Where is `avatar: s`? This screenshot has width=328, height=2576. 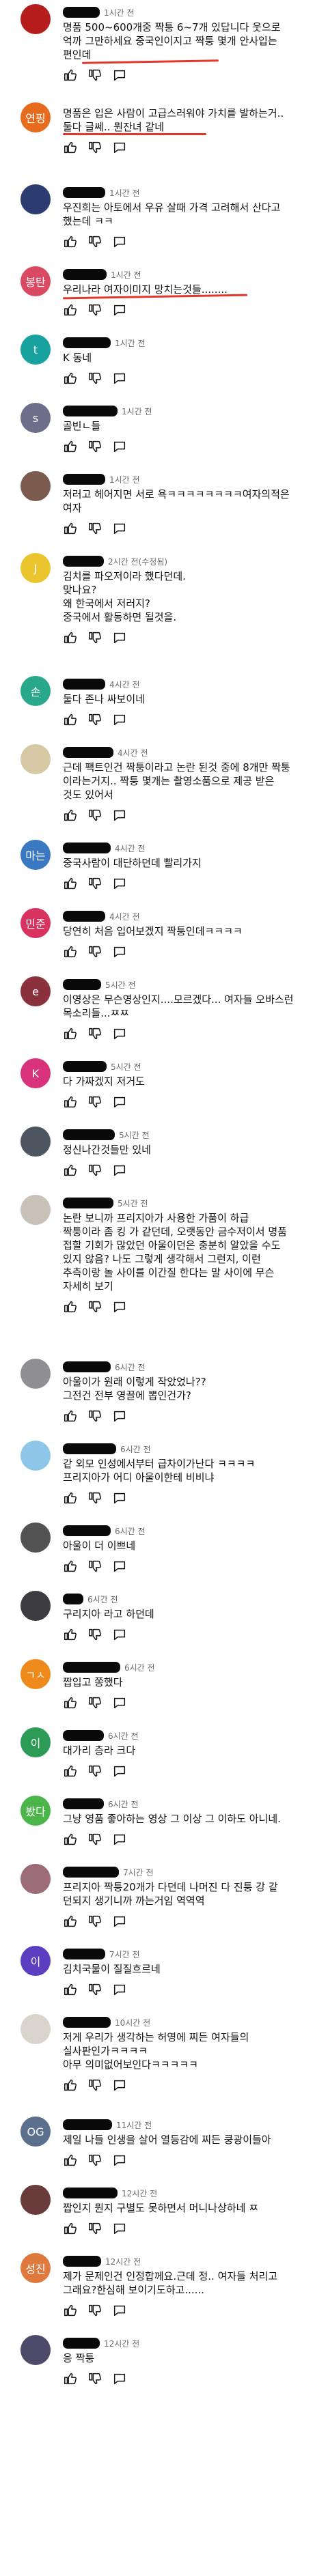 avatar: s is located at coordinates (35, 418).